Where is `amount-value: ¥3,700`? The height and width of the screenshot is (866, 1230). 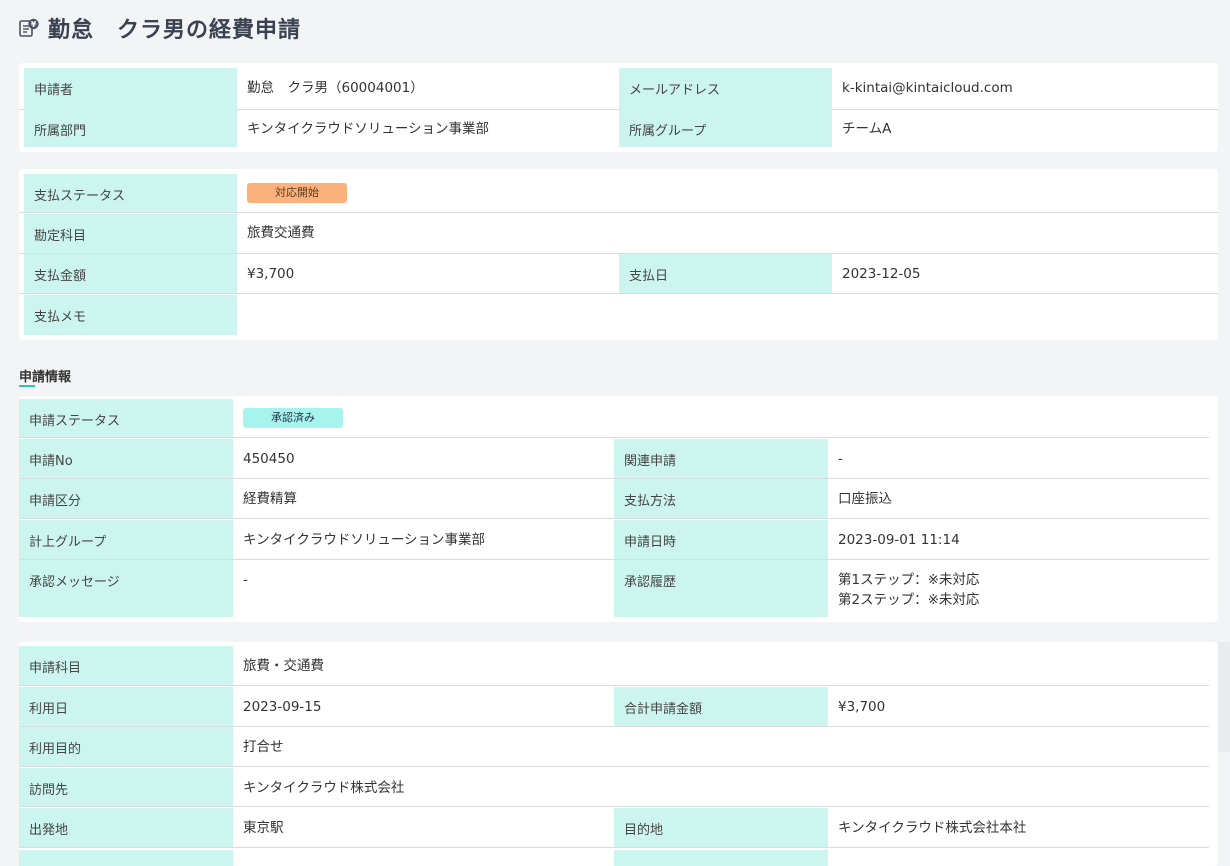 amount-value: ¥3,700 is located at coordinates (271, 274).